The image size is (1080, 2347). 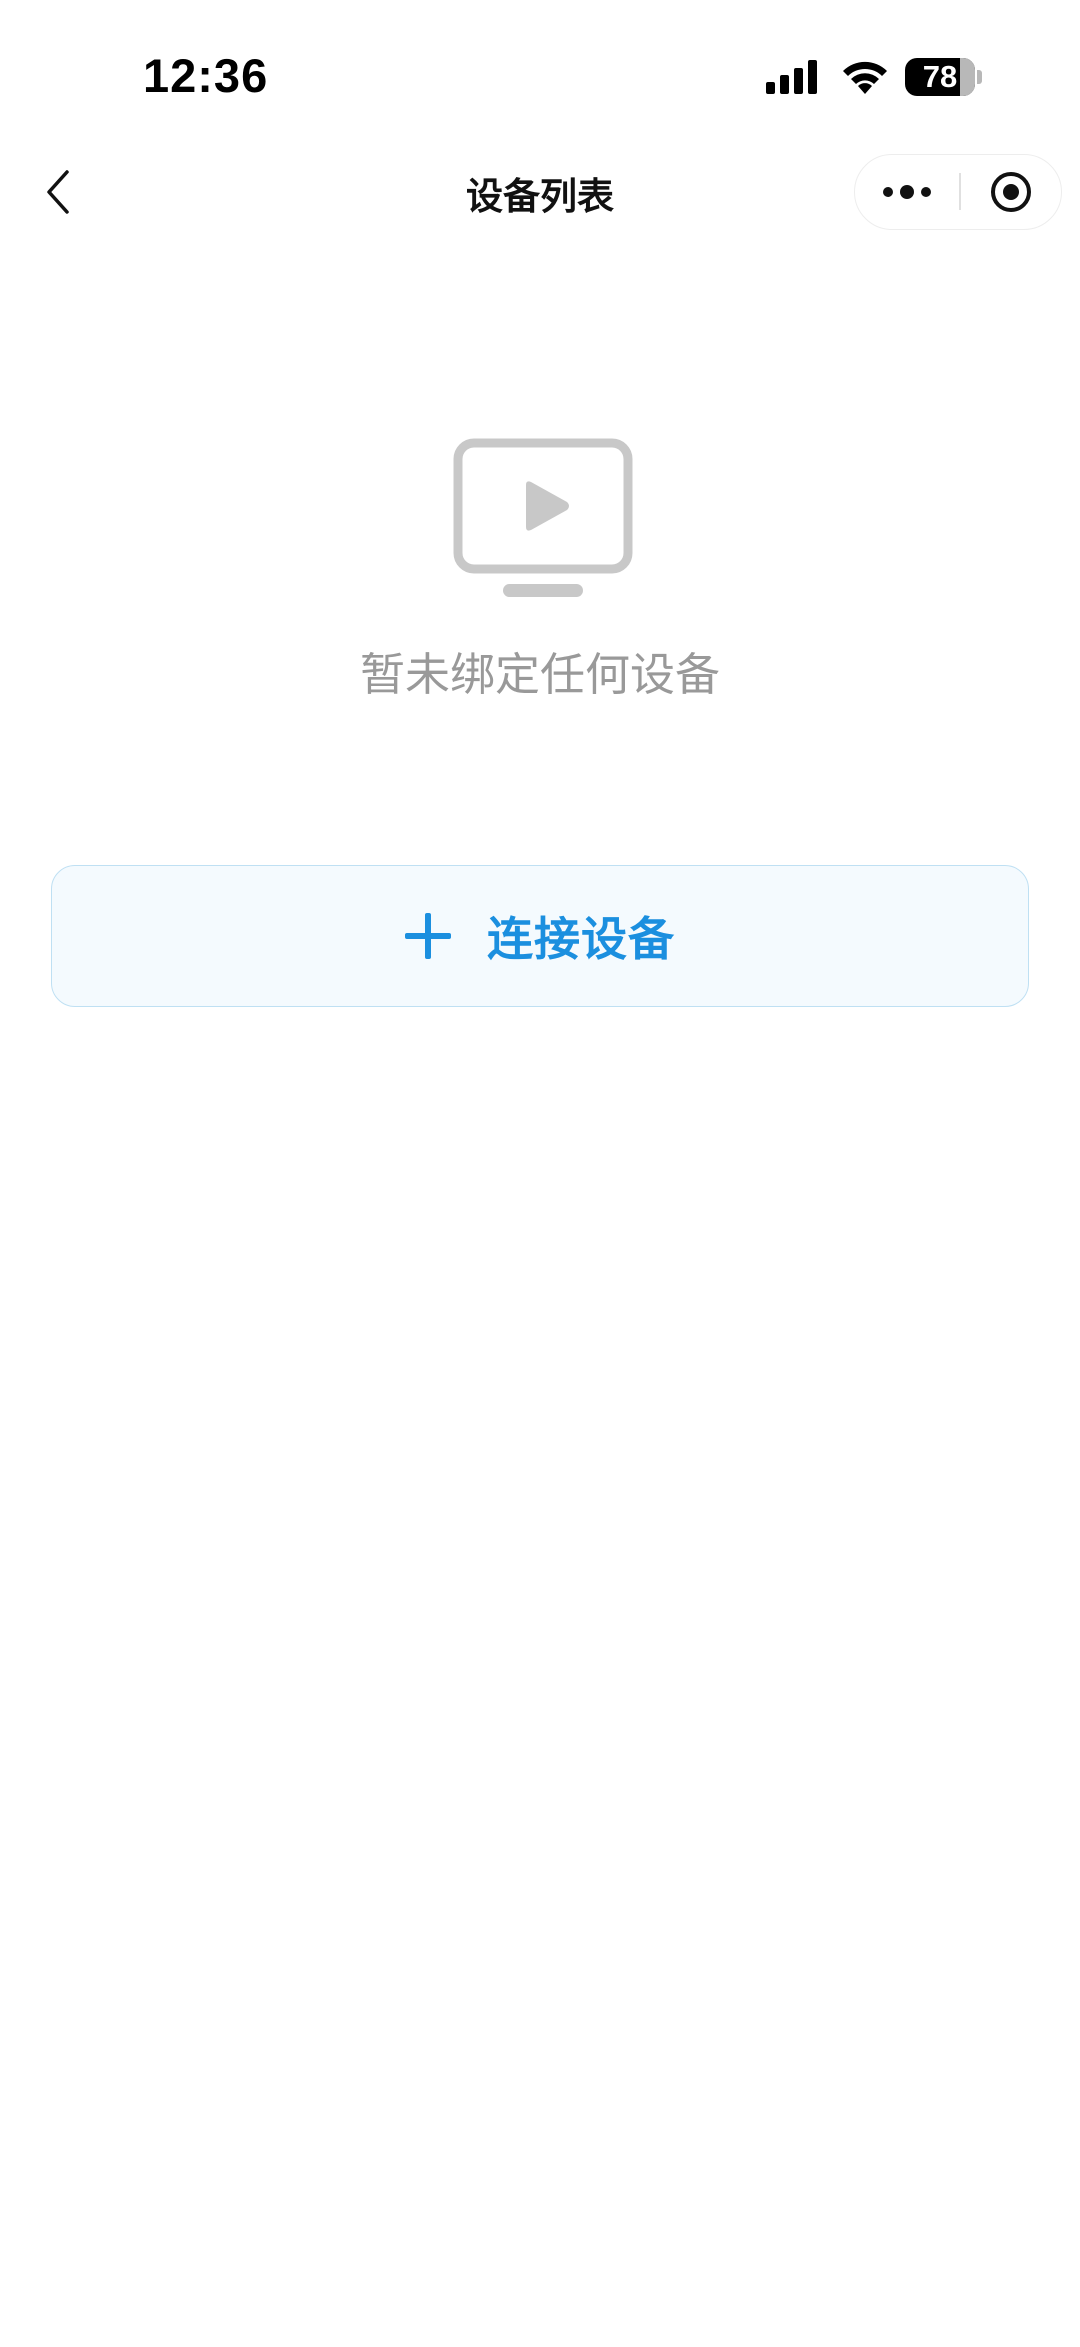 What do you see at coordinates (540, 196) in the screenshot?
I see `page-title: 设备列表` at bounding box center [540, 196].